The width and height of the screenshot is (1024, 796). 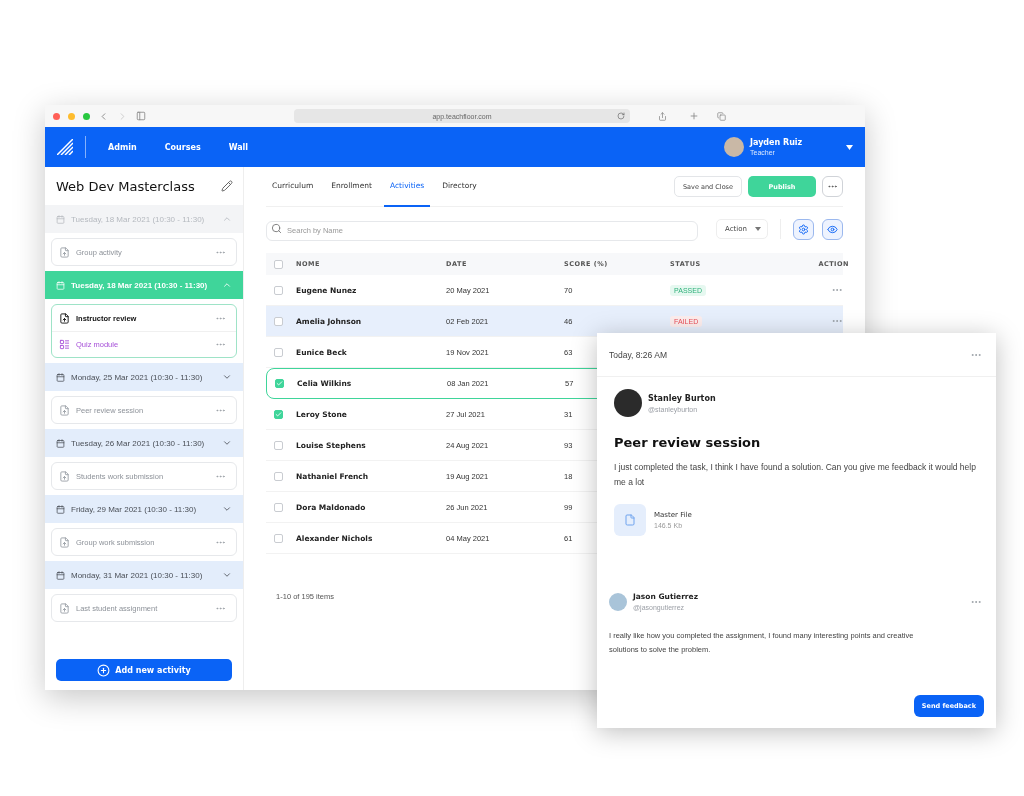 I want to click on file-icon, so click(x=630, y=520).